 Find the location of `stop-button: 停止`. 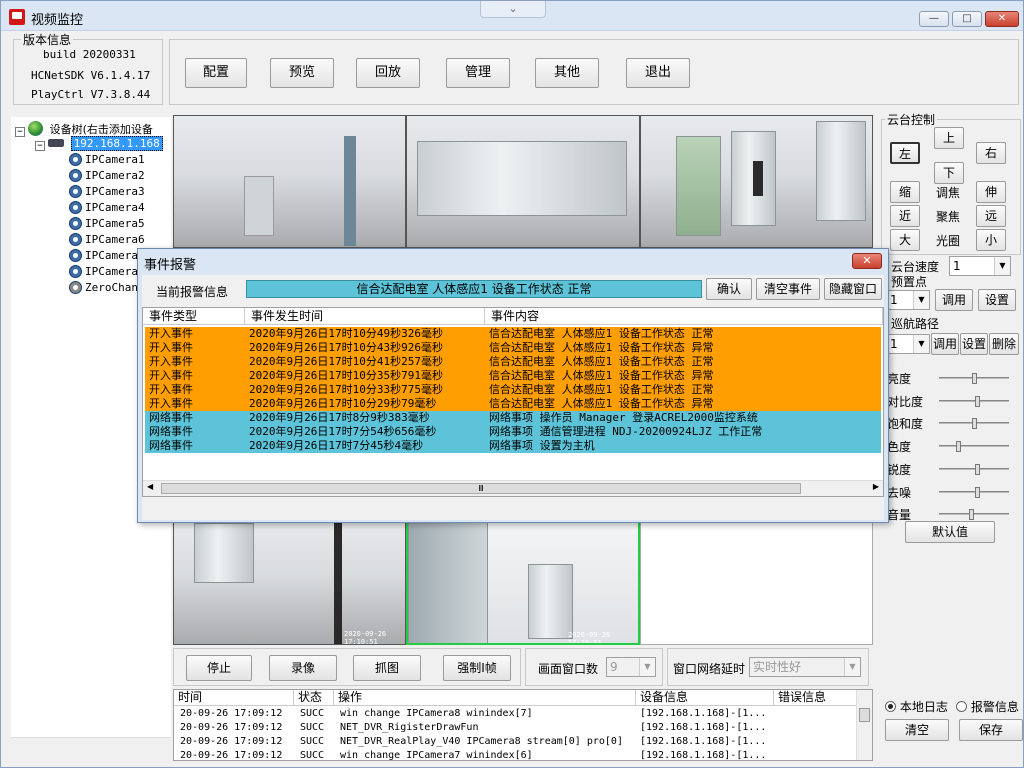

stop-button: 停止 is located at coordinates (219, 668).